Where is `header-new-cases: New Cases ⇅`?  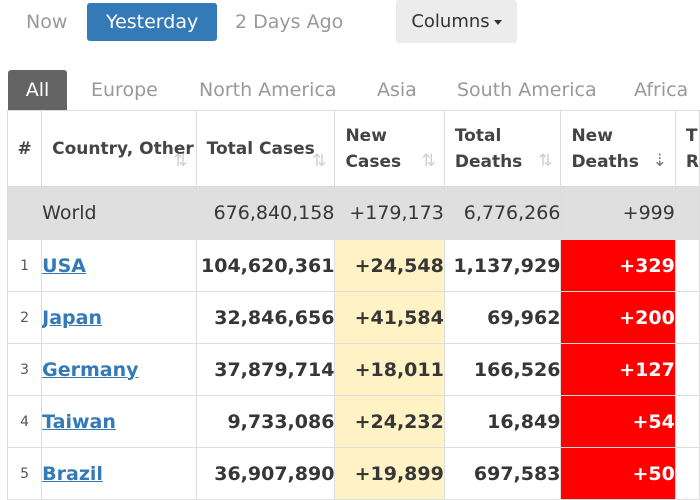 header-new-cases: New Cases ⇅ is located at coordinates (389, 148).